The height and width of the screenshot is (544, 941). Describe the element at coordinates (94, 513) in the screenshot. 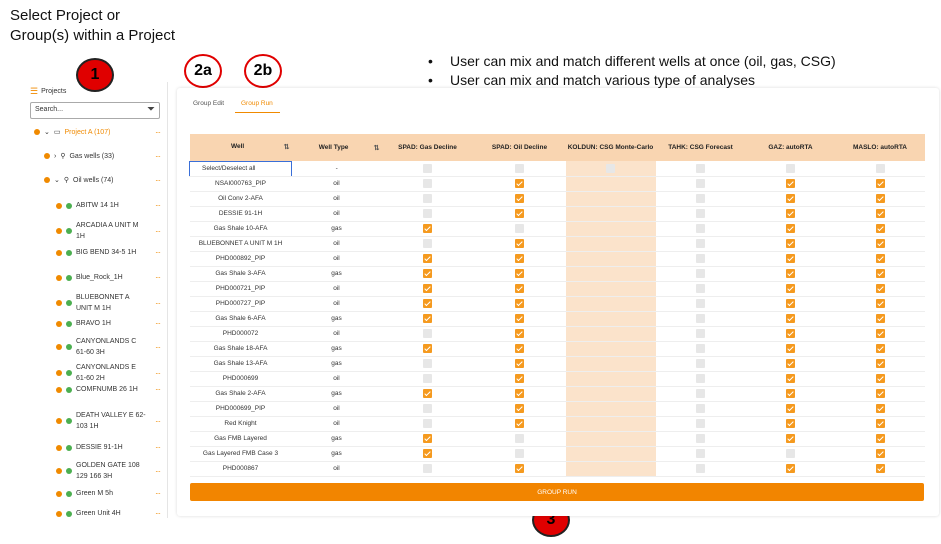

I see `tree-well-item: Green Unit 4H ···` at that location.